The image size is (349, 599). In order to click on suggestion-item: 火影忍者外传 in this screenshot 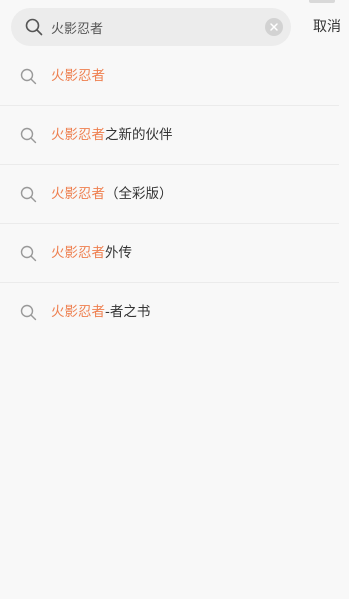, I will do `click(169, 253)`.